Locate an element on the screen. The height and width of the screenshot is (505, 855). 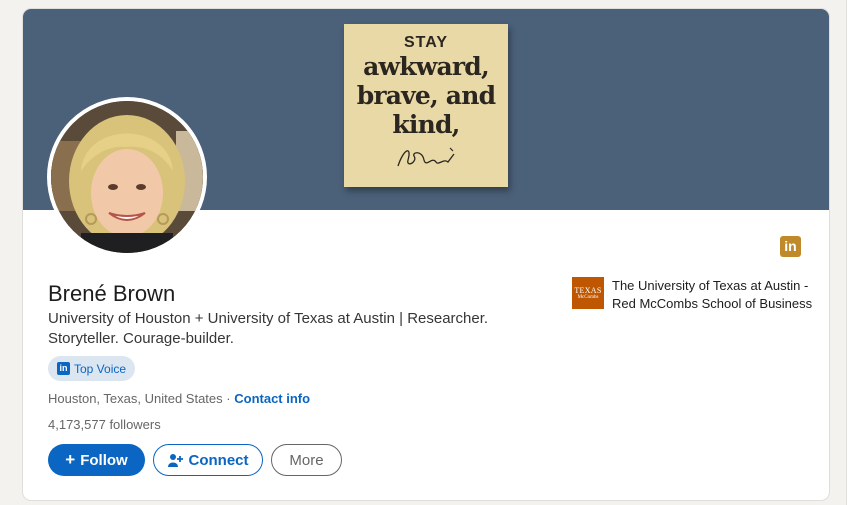
connect-button: Connect is located at coordinates (208, 460).